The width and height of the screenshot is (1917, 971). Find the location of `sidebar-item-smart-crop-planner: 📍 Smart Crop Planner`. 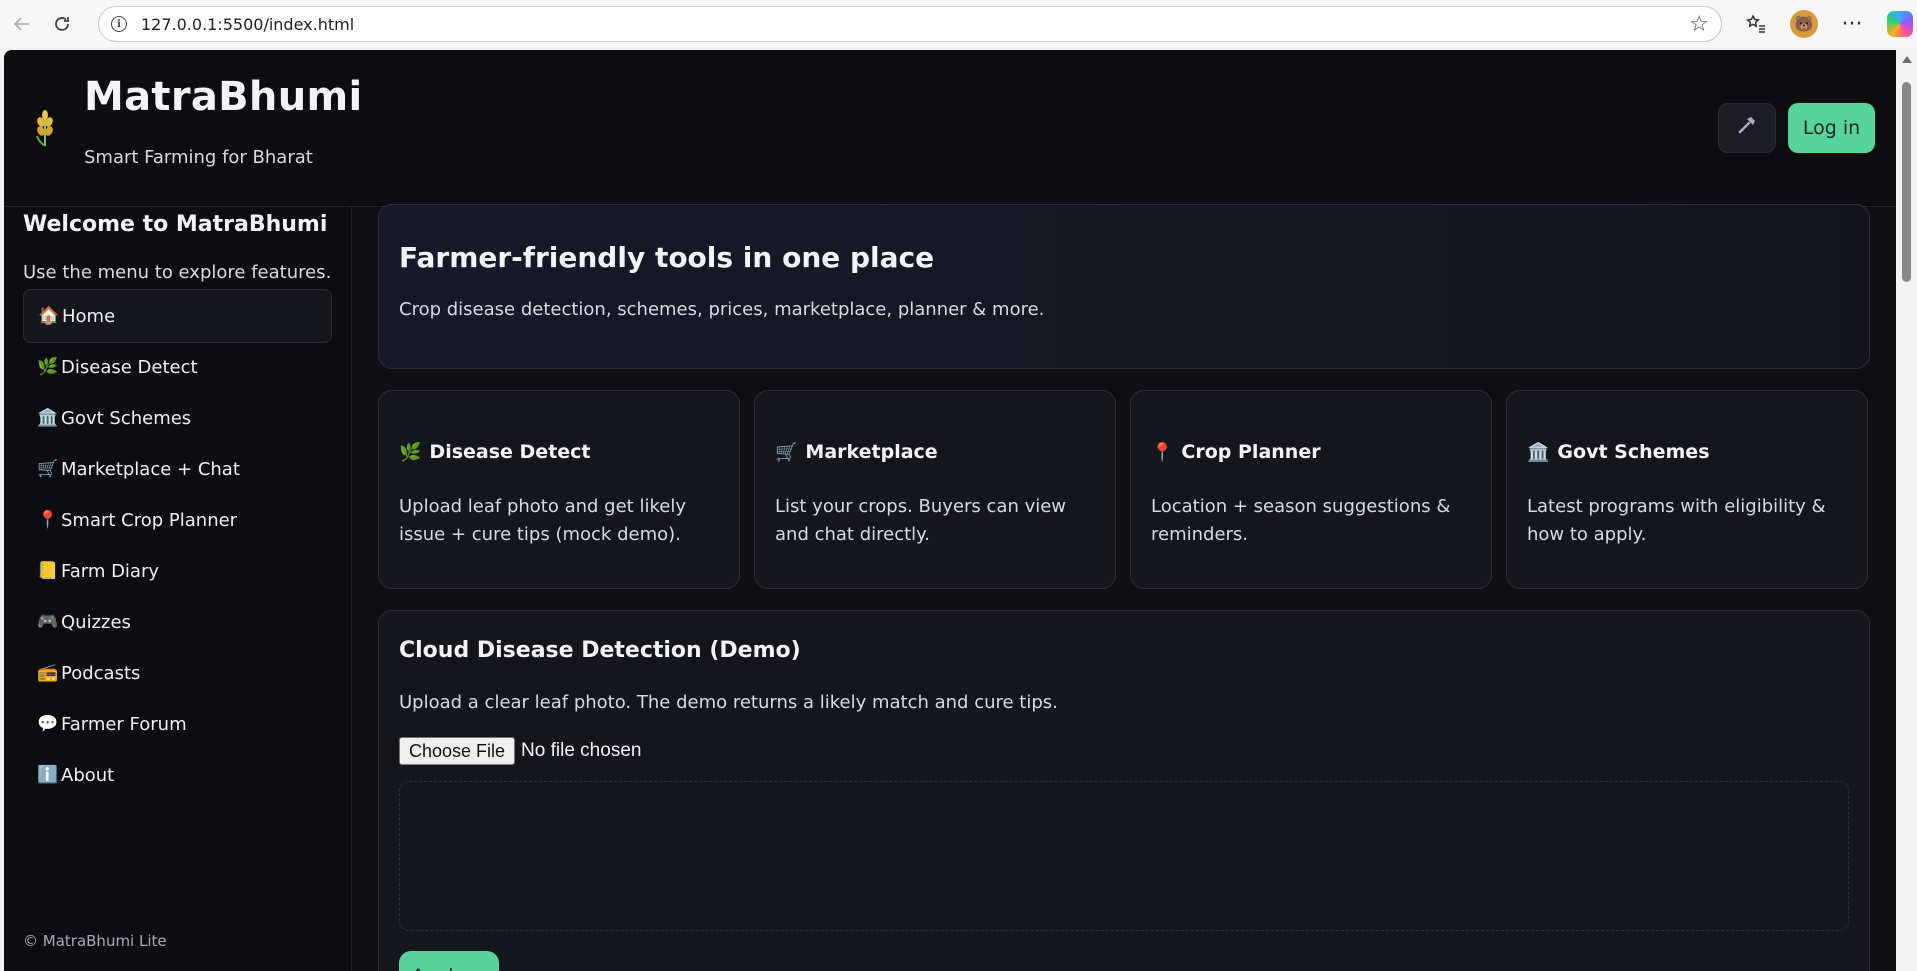

sidebar-item-smart-crop-planner: 📍 Smart Crop Planner is located at coordinates (177, 520).